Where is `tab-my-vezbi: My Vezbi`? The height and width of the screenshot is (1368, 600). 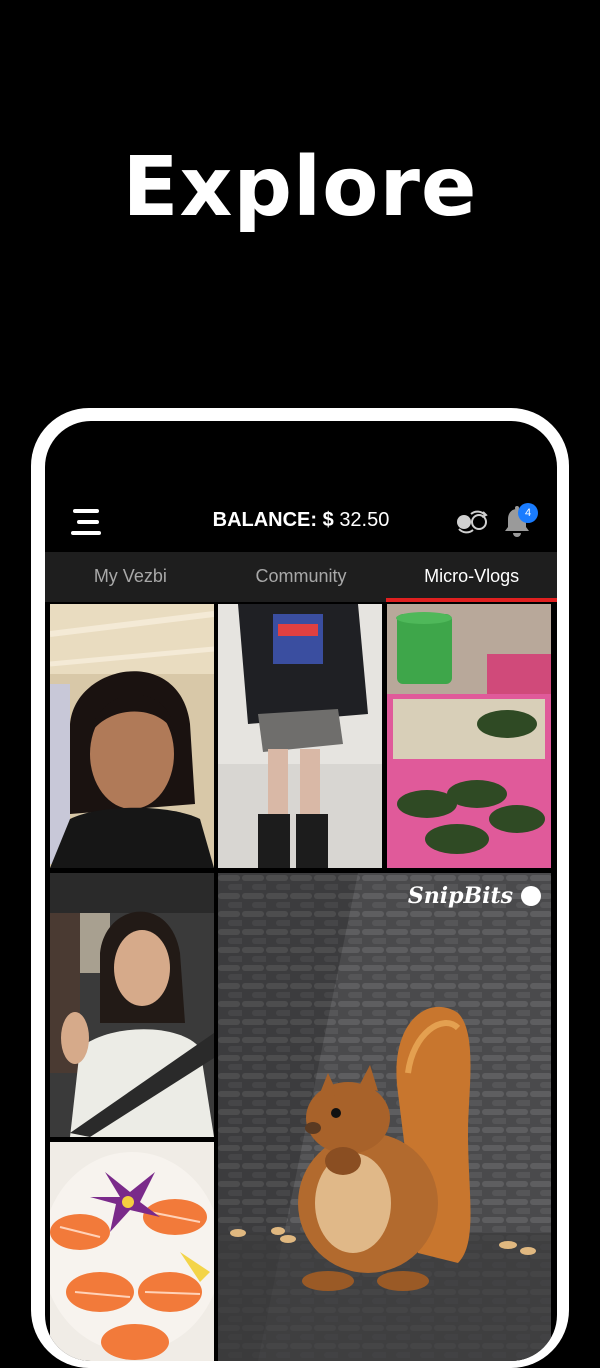 tab-my-vezbi: My Vezbi is located at coordinates (130, 577).